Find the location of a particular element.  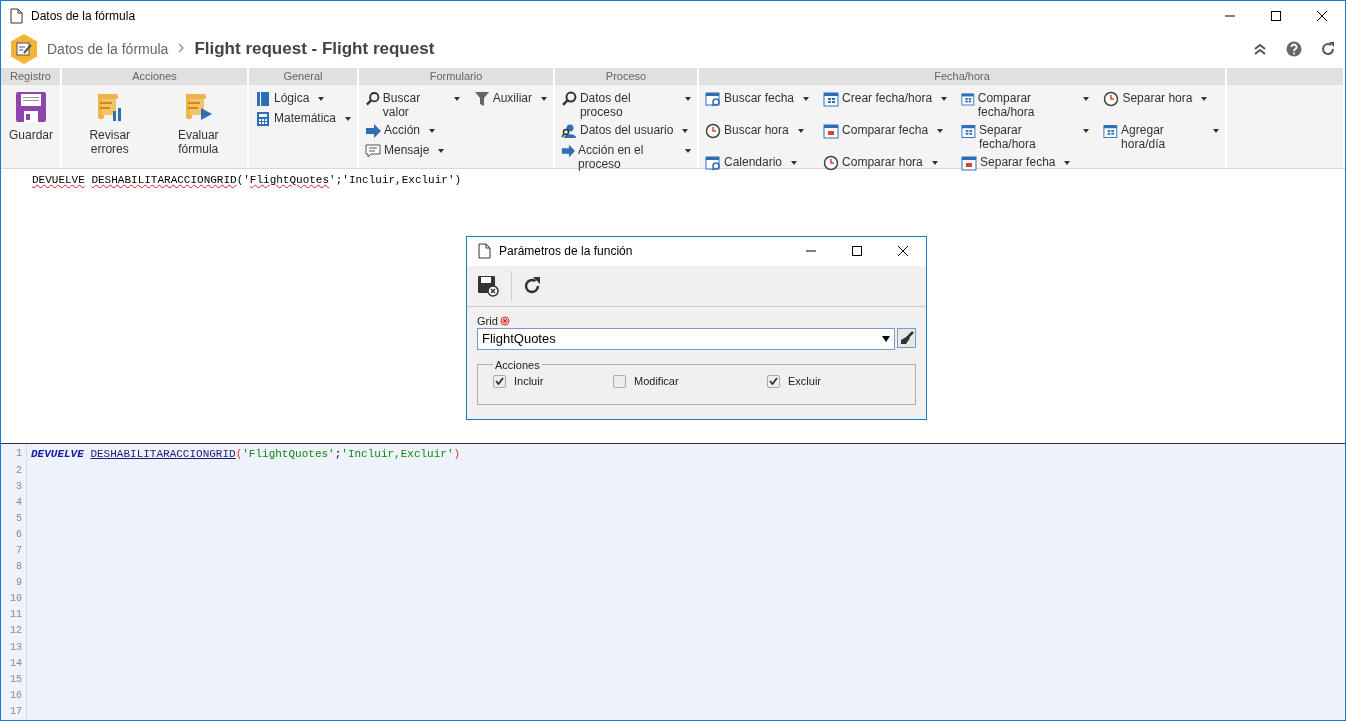

line-number: 9 is located at coordinates (19, 583).